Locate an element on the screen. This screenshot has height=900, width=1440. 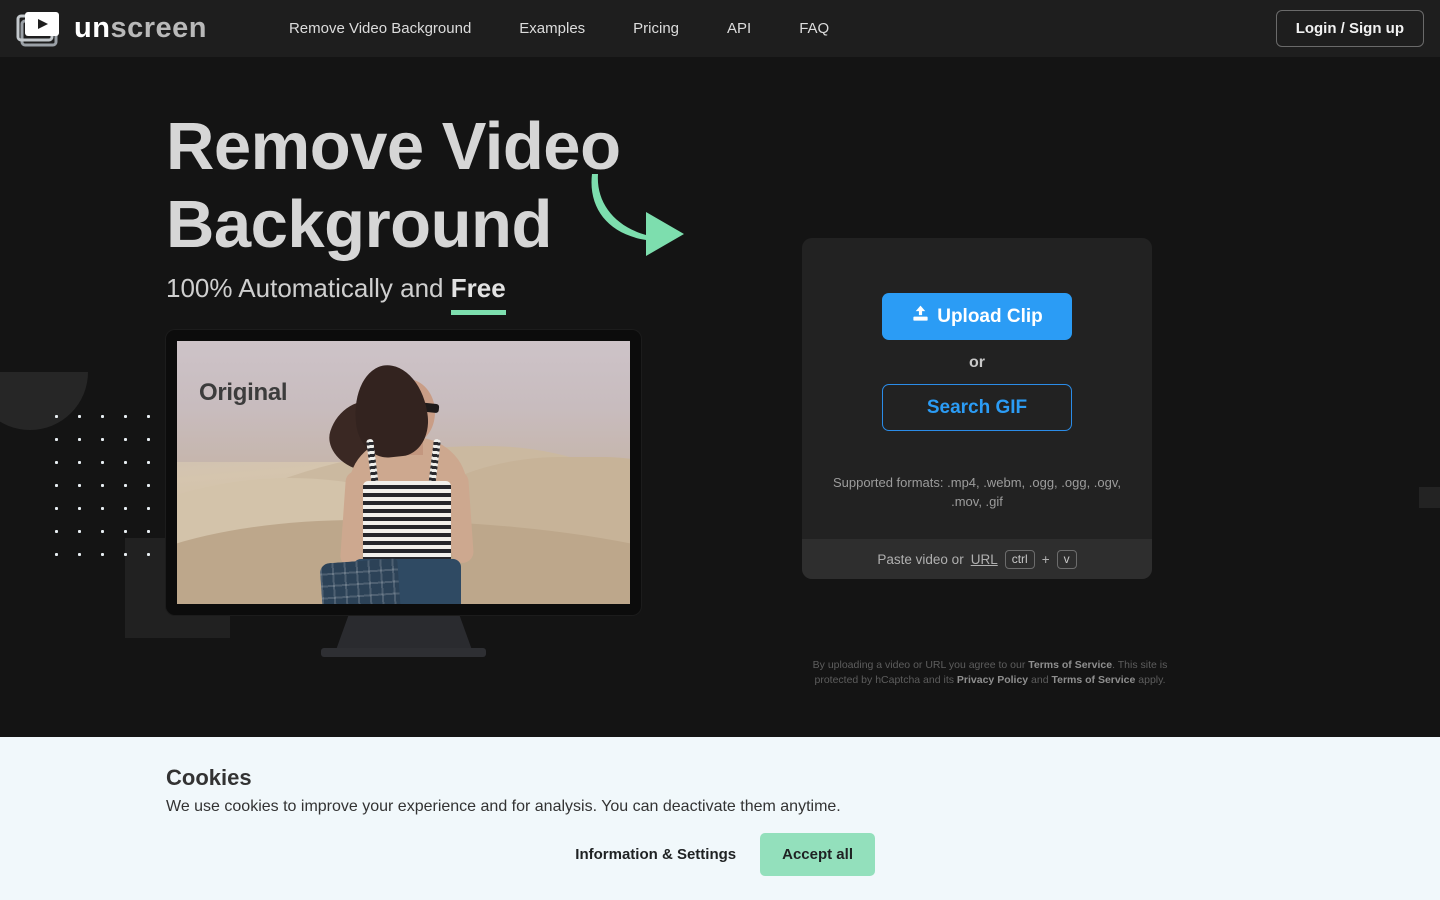
nav-item-examples: Examples is located at coordinates (552, 28).